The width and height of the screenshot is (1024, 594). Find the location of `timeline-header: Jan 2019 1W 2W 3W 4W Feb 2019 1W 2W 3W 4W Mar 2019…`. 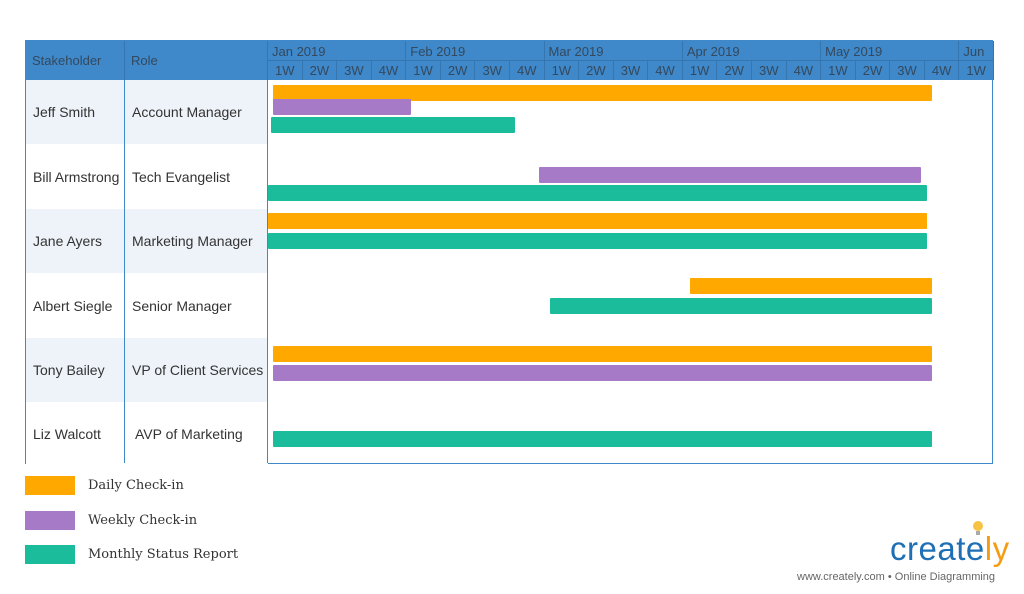

timeline-header: Jan 2019 1W 2W 3W 4W Feb 2019 1W 2W 3W 4W Mar 2019… is located at coordinates (631, 60).